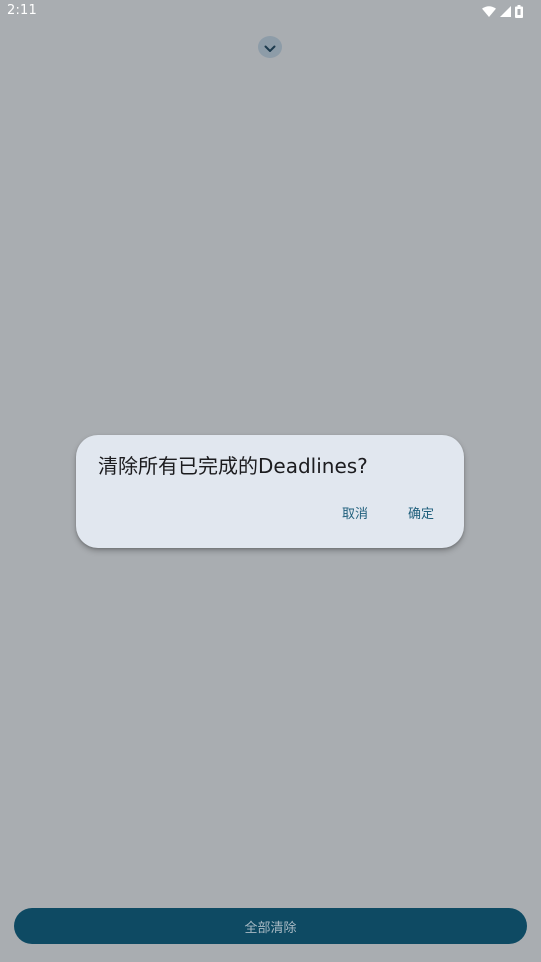 This screenshot has height=962, width=541. Describe the element at coordinates (22, 10) in the screenshot. I see `status-time: 2:11` at that location.